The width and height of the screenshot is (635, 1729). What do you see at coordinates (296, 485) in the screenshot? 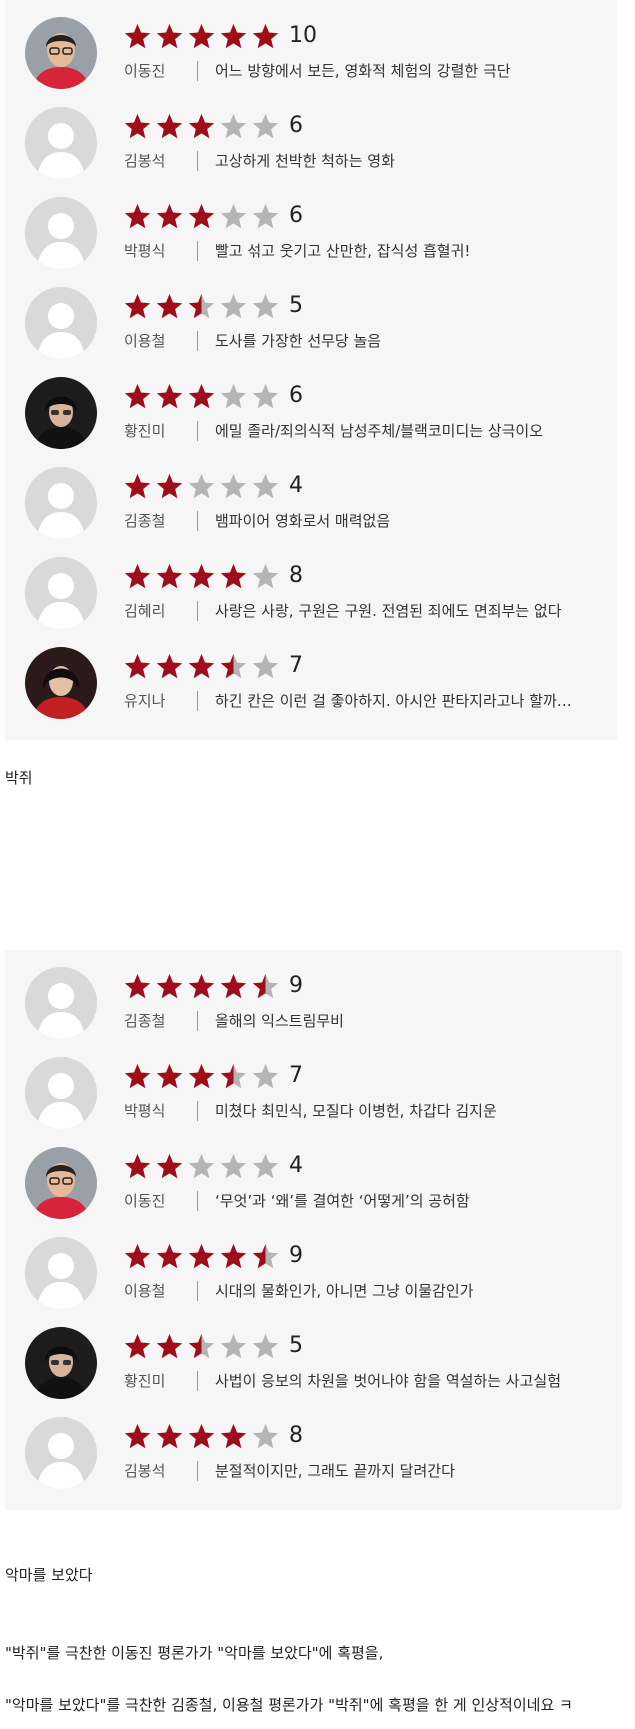
I see `score-value: 4` at bounding box center [296, 485].